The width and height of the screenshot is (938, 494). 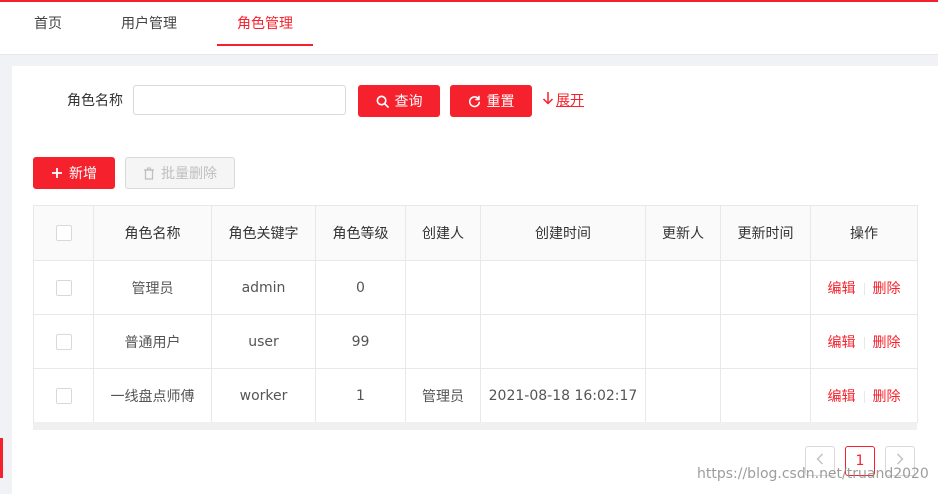 I want to click on cell-creator: 管理员, so click(x=443, y=395).